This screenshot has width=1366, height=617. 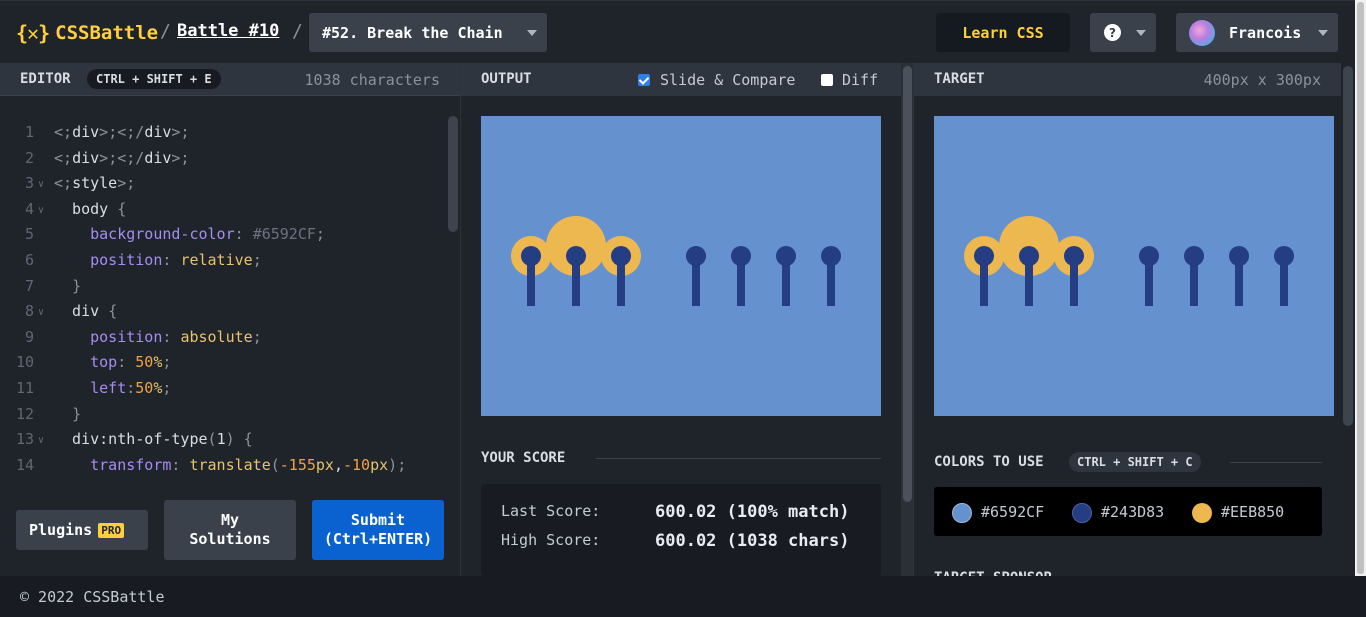 What do you see at coordinates (29, 234) in the screenshot?
I see `line-number: 5` at bounding box center [29, 234].